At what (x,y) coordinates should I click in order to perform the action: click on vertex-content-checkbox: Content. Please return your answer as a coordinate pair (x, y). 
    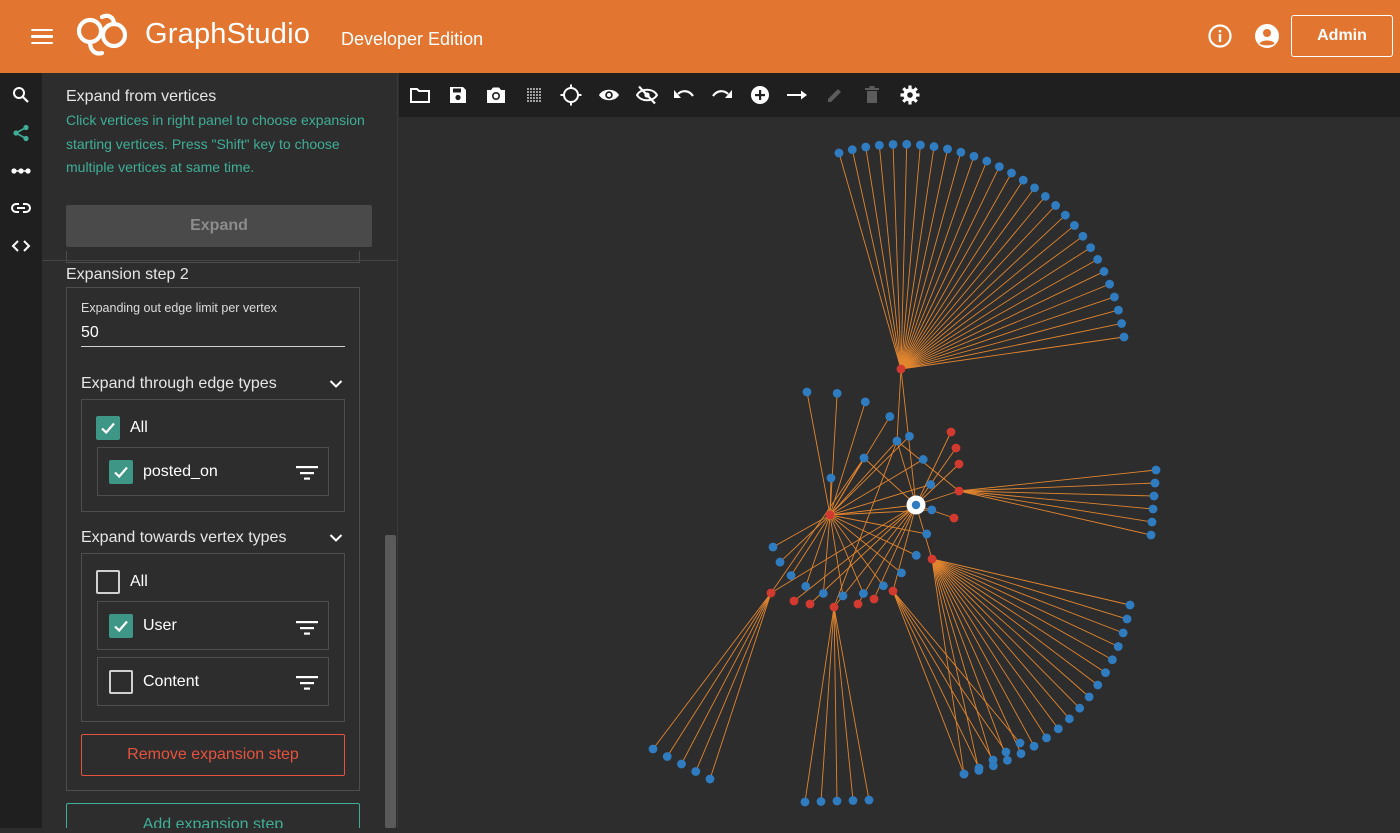
    Looking at the image, I should click on (154, 682).